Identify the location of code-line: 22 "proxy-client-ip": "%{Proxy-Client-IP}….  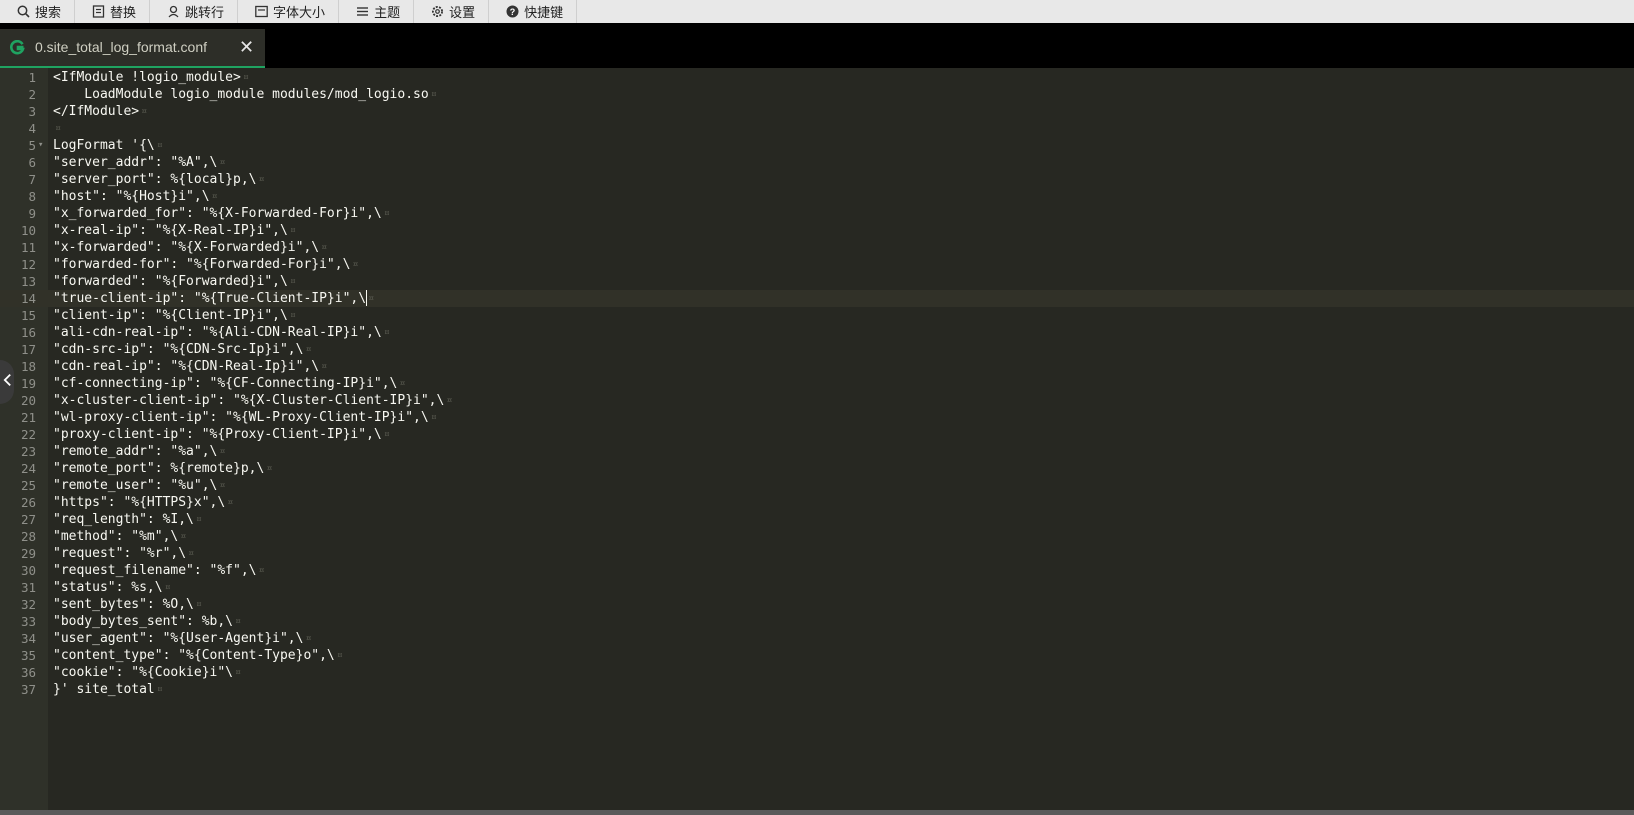
(817, 434).